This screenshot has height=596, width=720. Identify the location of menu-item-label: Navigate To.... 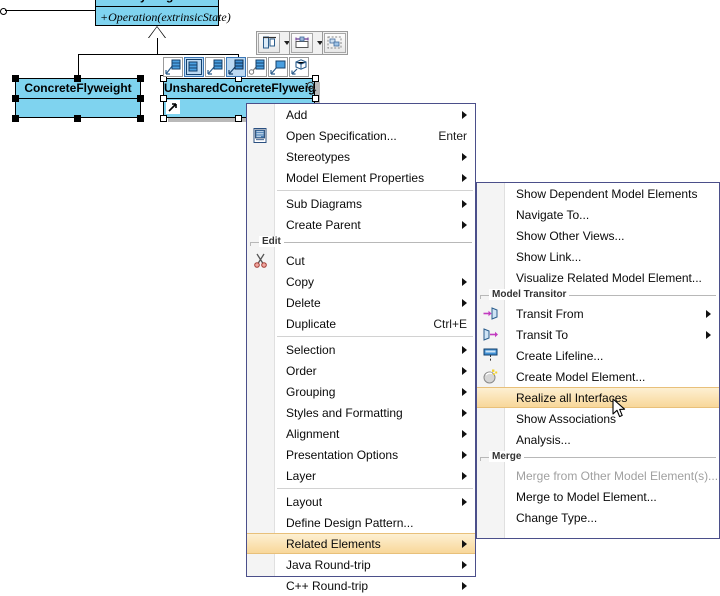
(553, 214).